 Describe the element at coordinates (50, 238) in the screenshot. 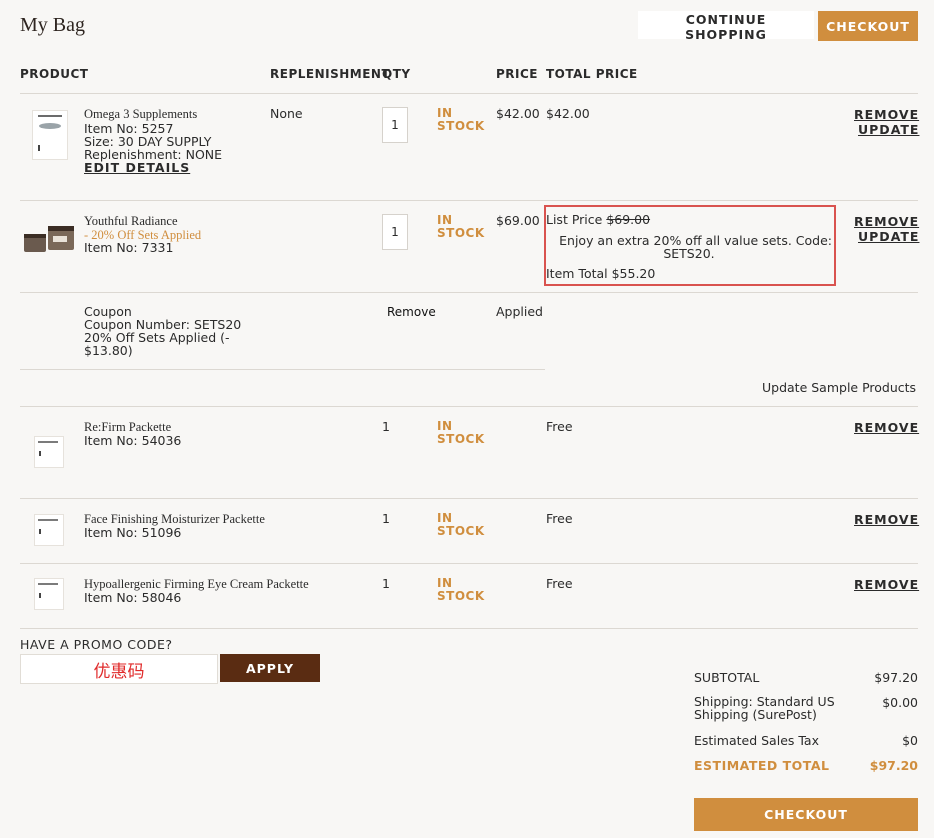

I see `product-image-youthful-radiance` at that location.